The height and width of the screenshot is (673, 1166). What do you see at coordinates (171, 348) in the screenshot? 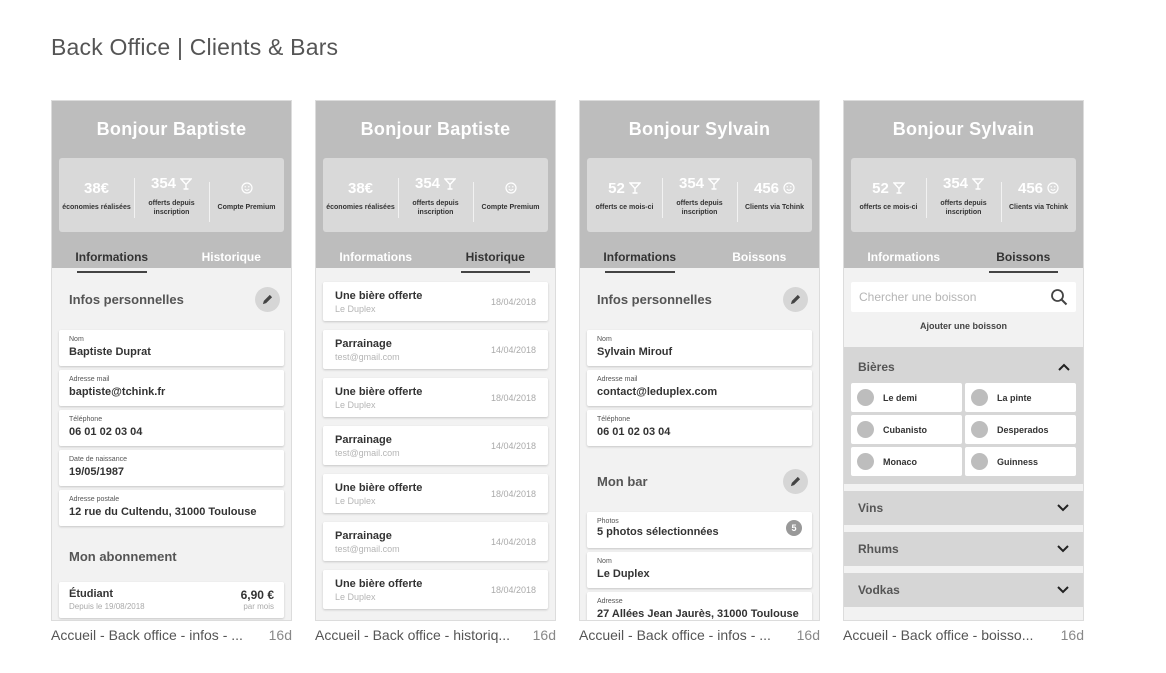
I see `field-nom: Nom Baptiste Duprat` at bounding box center [171, 348].